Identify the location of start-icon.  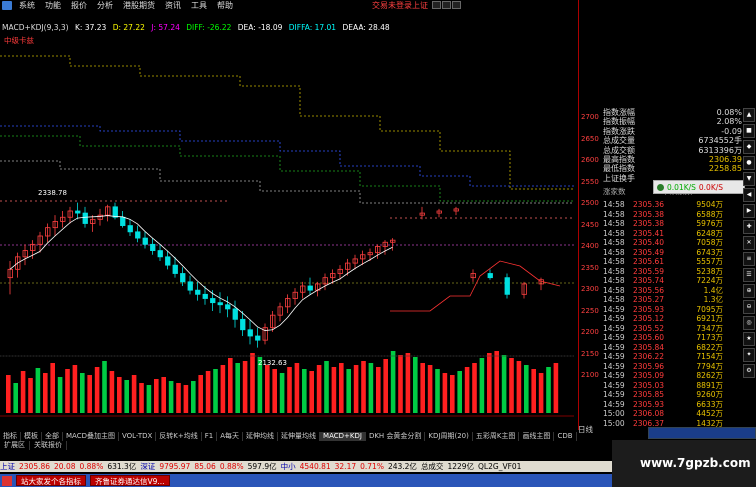
(7, 480).